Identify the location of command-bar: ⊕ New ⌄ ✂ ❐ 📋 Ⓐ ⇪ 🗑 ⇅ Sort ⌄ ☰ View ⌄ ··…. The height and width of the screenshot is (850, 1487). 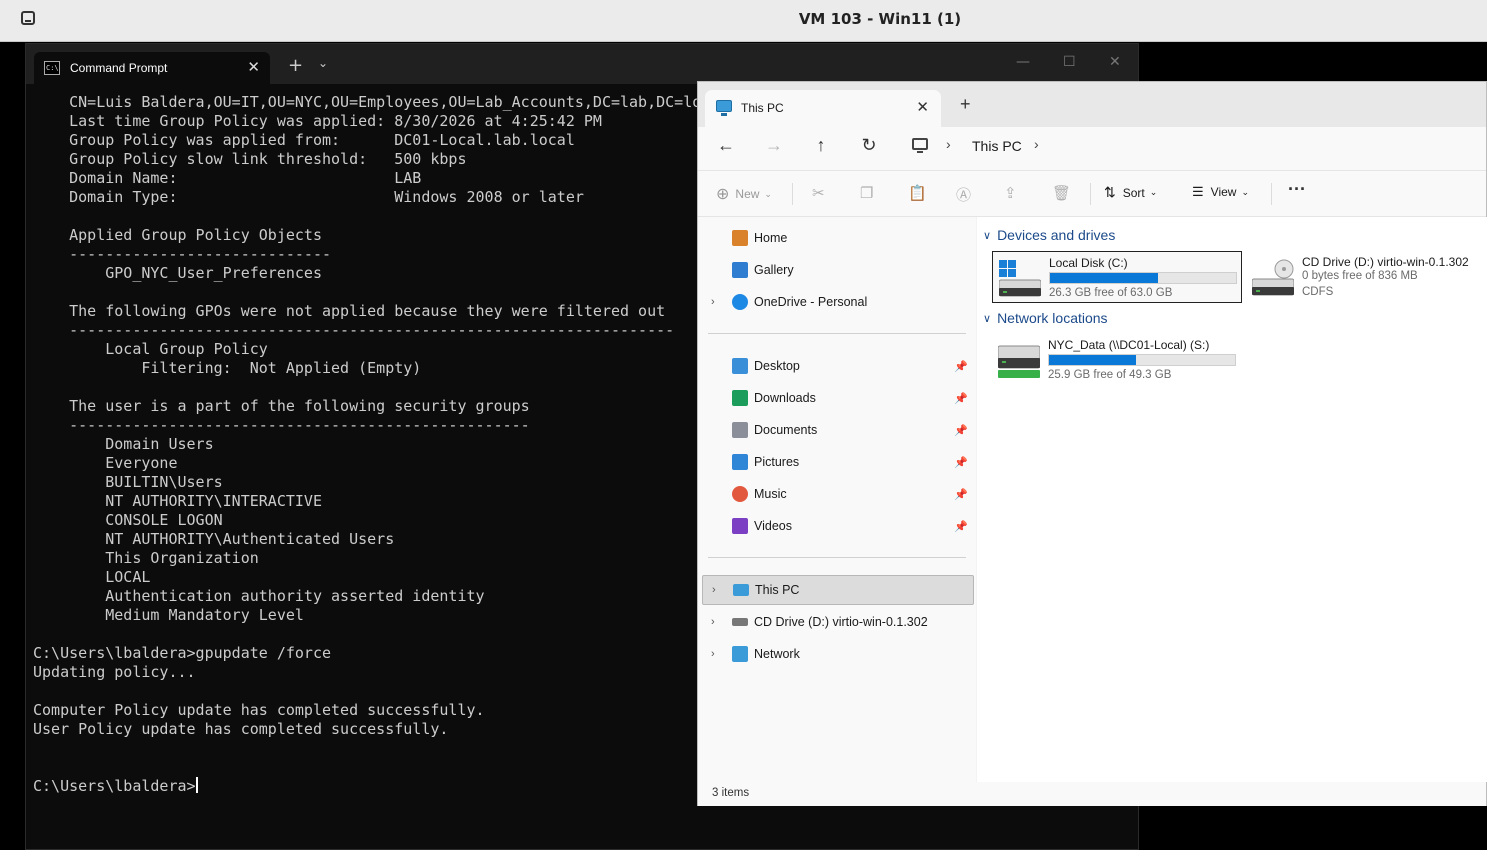
(1092, 194).